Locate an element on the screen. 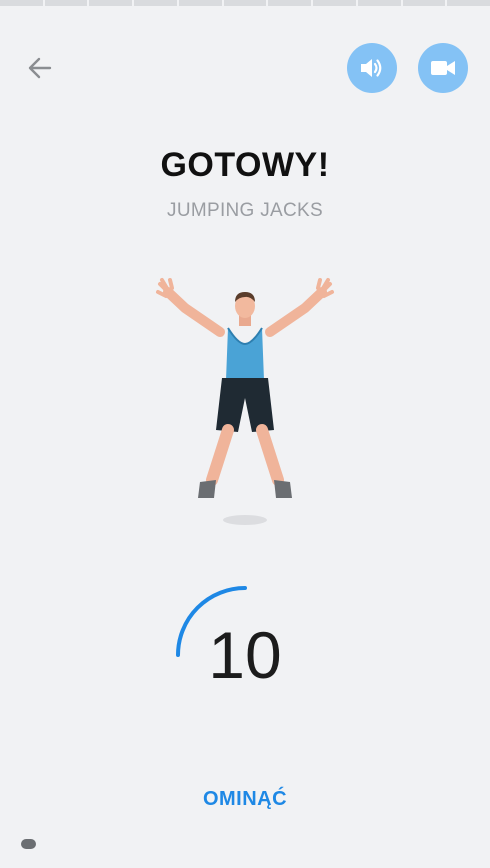  ready-title: GOTOWY! is located at coordinates (245, 165).